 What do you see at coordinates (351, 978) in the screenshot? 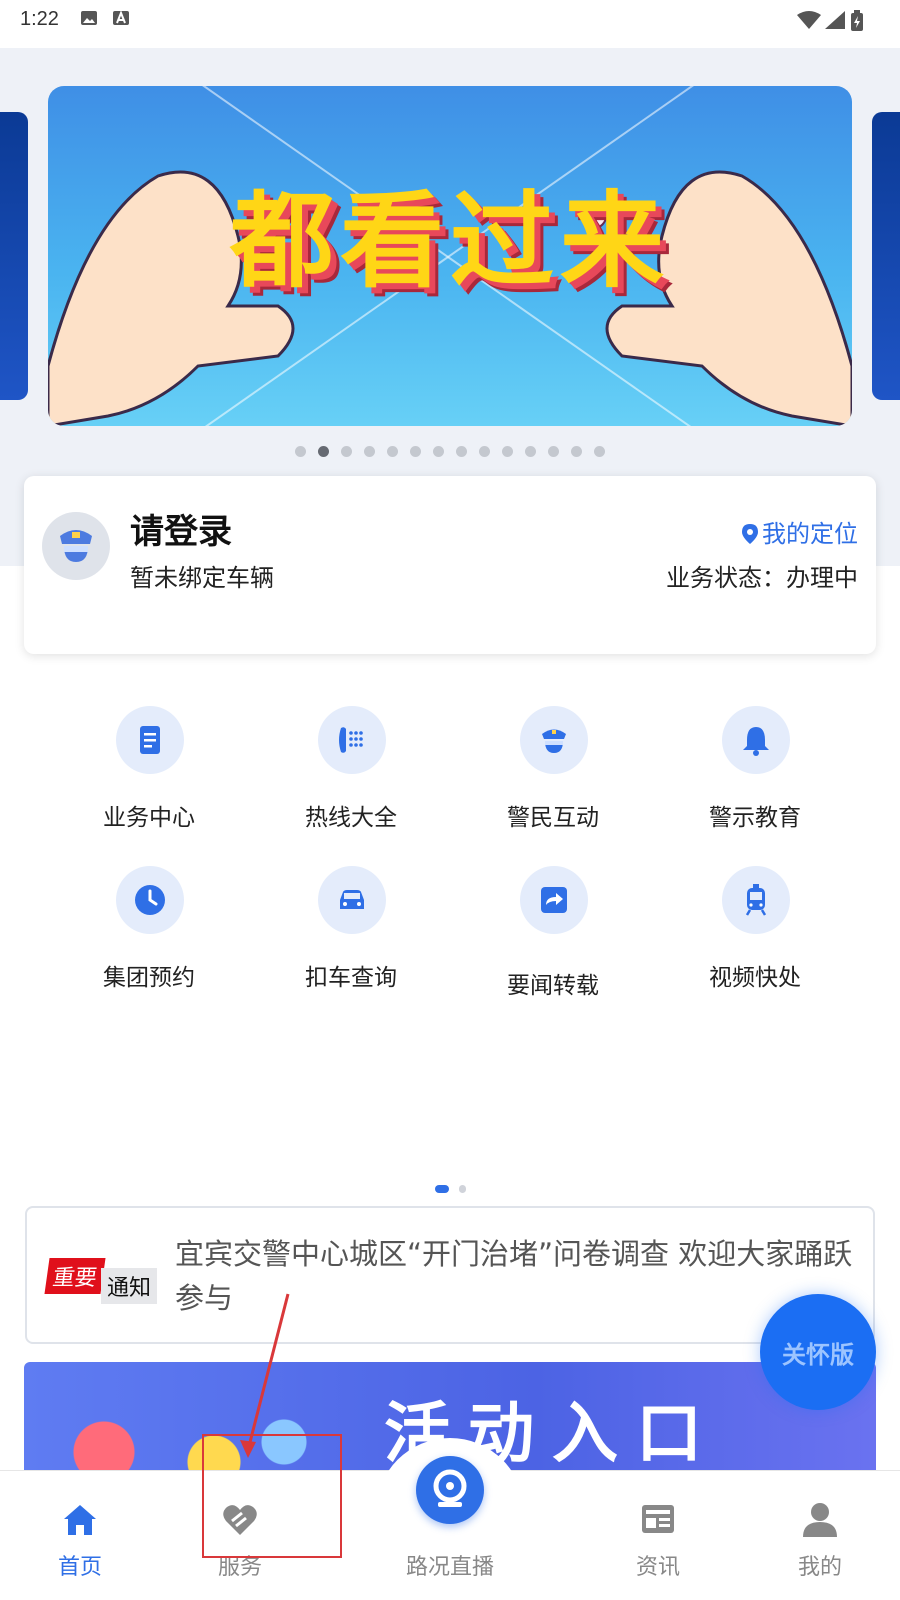
I see `service-item-label: 扣车查询` at bounding box center [351, 978].